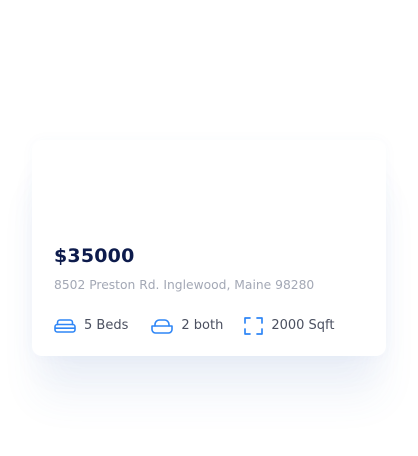  I want to click on feature-beds: 5 Beds, so click(91, 326).